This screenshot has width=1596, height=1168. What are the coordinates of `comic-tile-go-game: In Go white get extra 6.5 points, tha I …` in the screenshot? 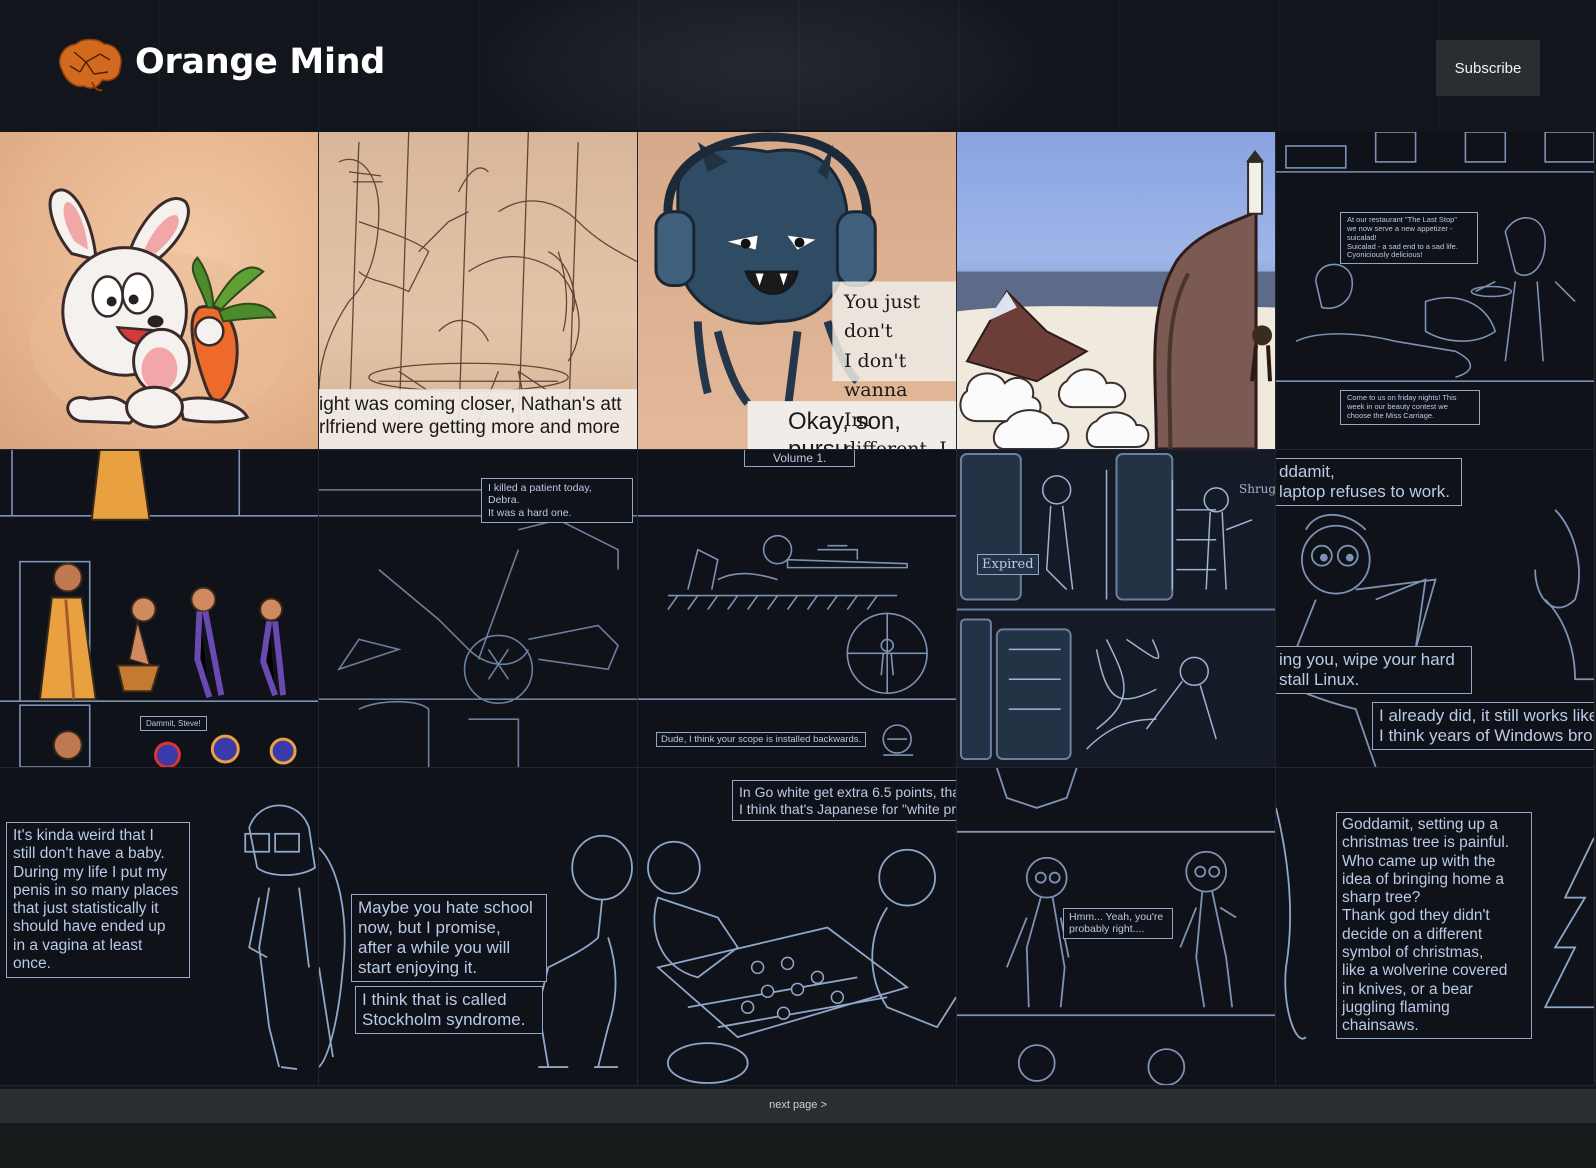 It's located at (797, 927).